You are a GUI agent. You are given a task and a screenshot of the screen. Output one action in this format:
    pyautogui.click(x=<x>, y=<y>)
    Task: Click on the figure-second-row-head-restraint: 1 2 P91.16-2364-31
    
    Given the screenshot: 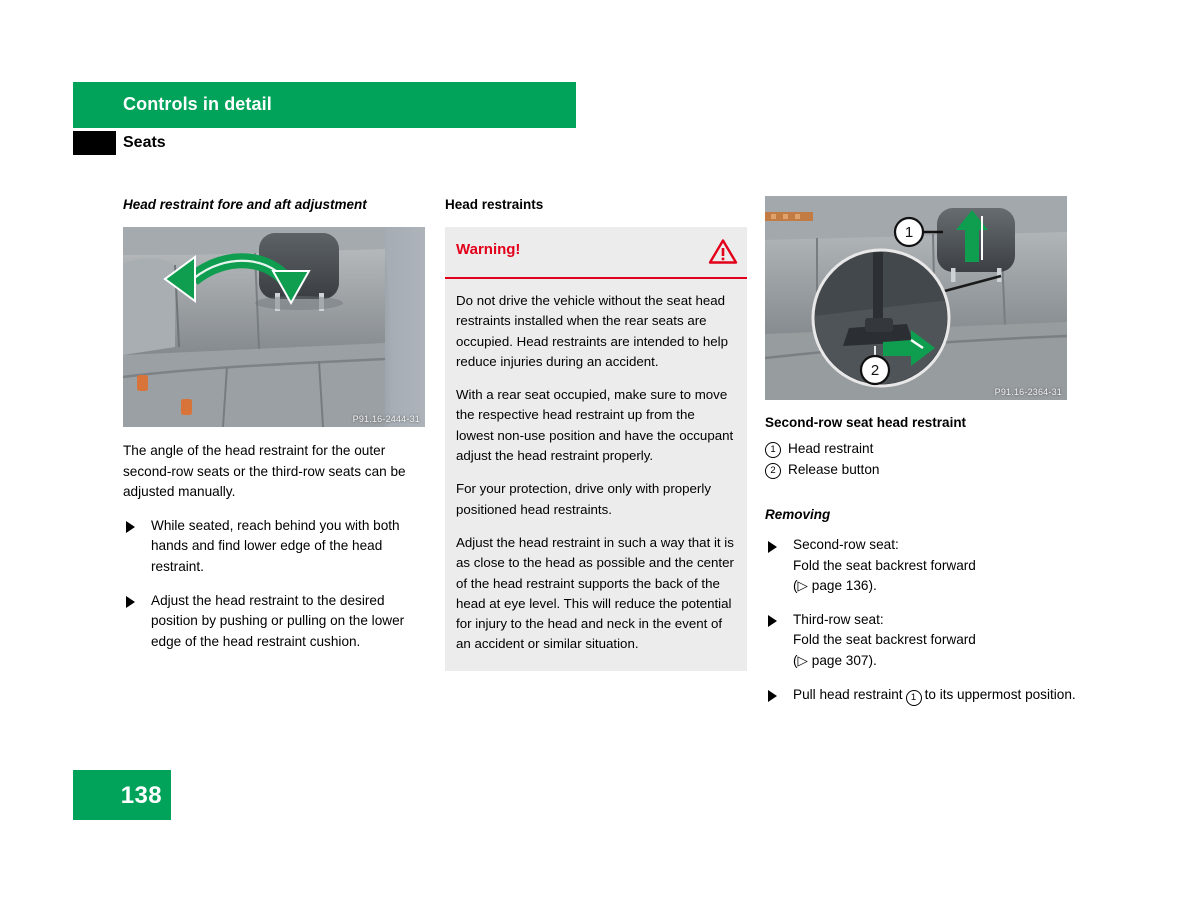 What is the action you would take?
    pyautogui.click(x=916, y=298)
    